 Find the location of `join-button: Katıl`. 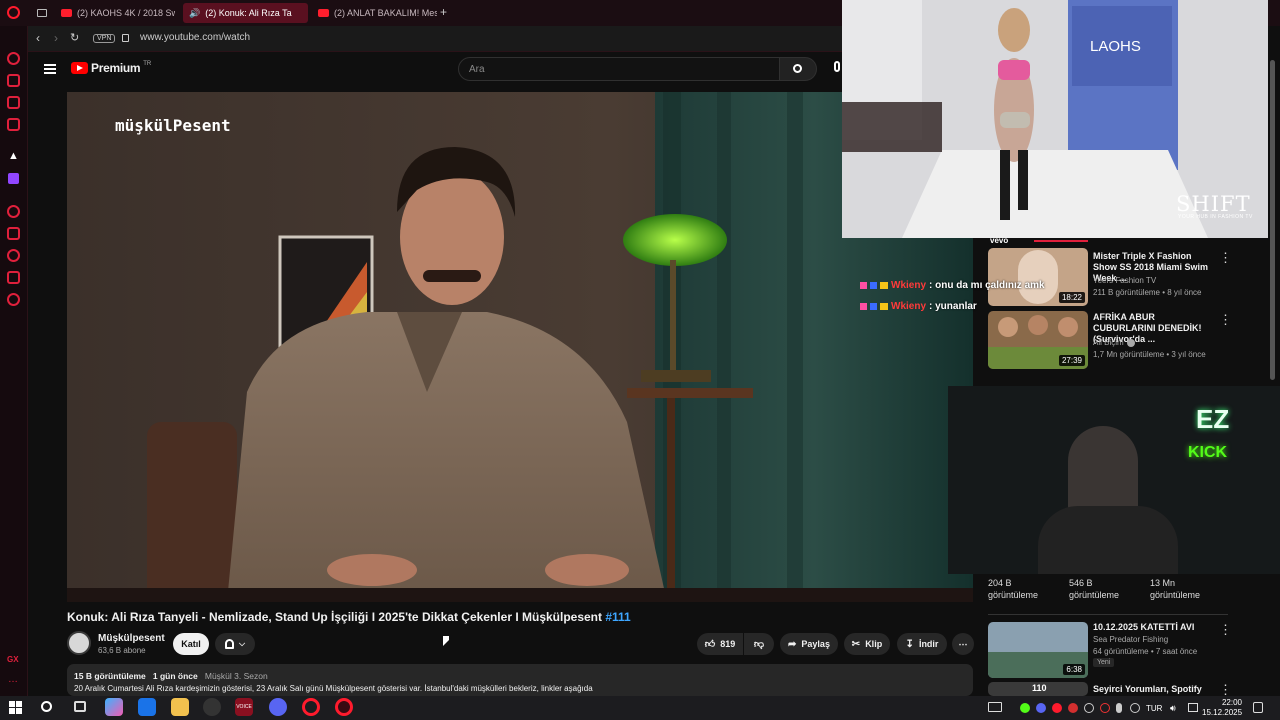

join-button: Katıl is located at coordinates (191, 644).